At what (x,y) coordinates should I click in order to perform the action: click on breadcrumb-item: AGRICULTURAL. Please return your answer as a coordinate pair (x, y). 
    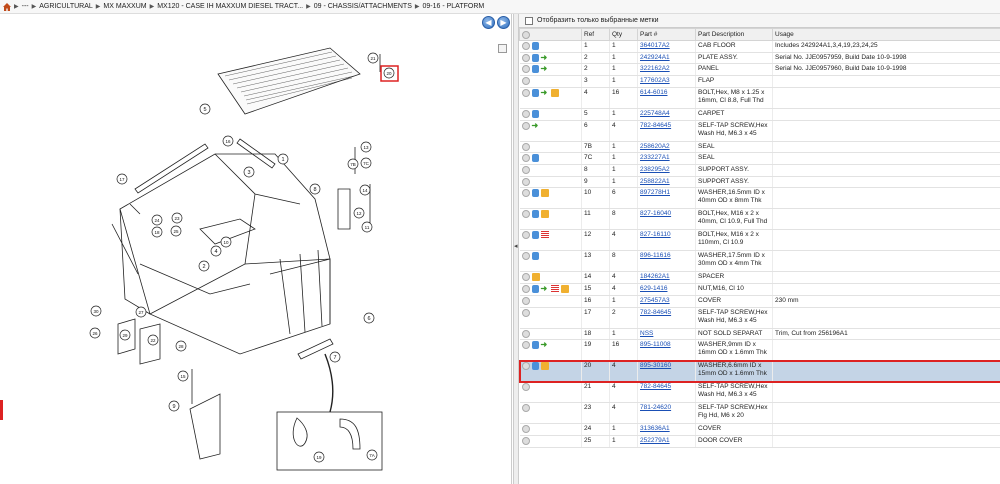
    Looking at the image, I should click on (66, 6).